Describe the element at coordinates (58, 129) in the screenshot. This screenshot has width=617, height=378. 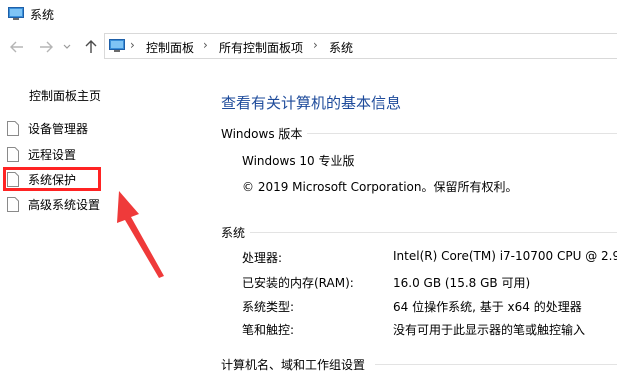
I see `sidebar-item-label: 设备管理器` at that location.